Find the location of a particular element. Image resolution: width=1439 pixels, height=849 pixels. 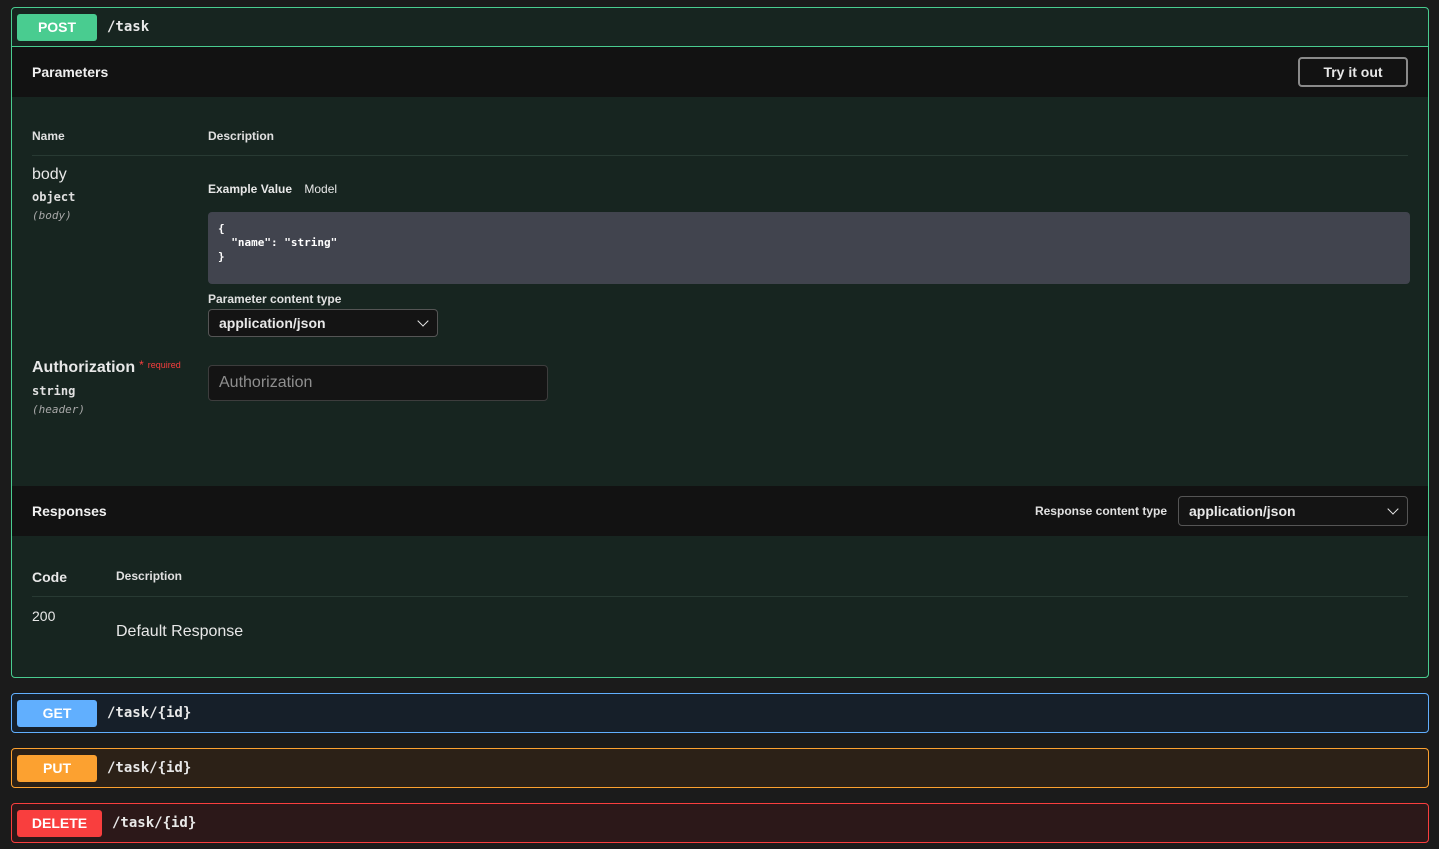

put-task-summary: PUT /task/{id} is located at coordinates (720, 768).